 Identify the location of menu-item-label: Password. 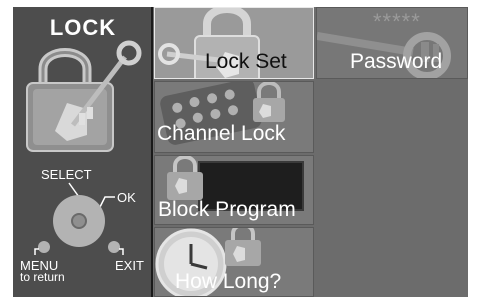
(396, 61).